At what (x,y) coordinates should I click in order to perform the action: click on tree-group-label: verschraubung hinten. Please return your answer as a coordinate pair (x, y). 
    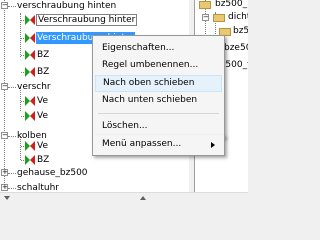
    Looking at the image, I should click on (66, 6).